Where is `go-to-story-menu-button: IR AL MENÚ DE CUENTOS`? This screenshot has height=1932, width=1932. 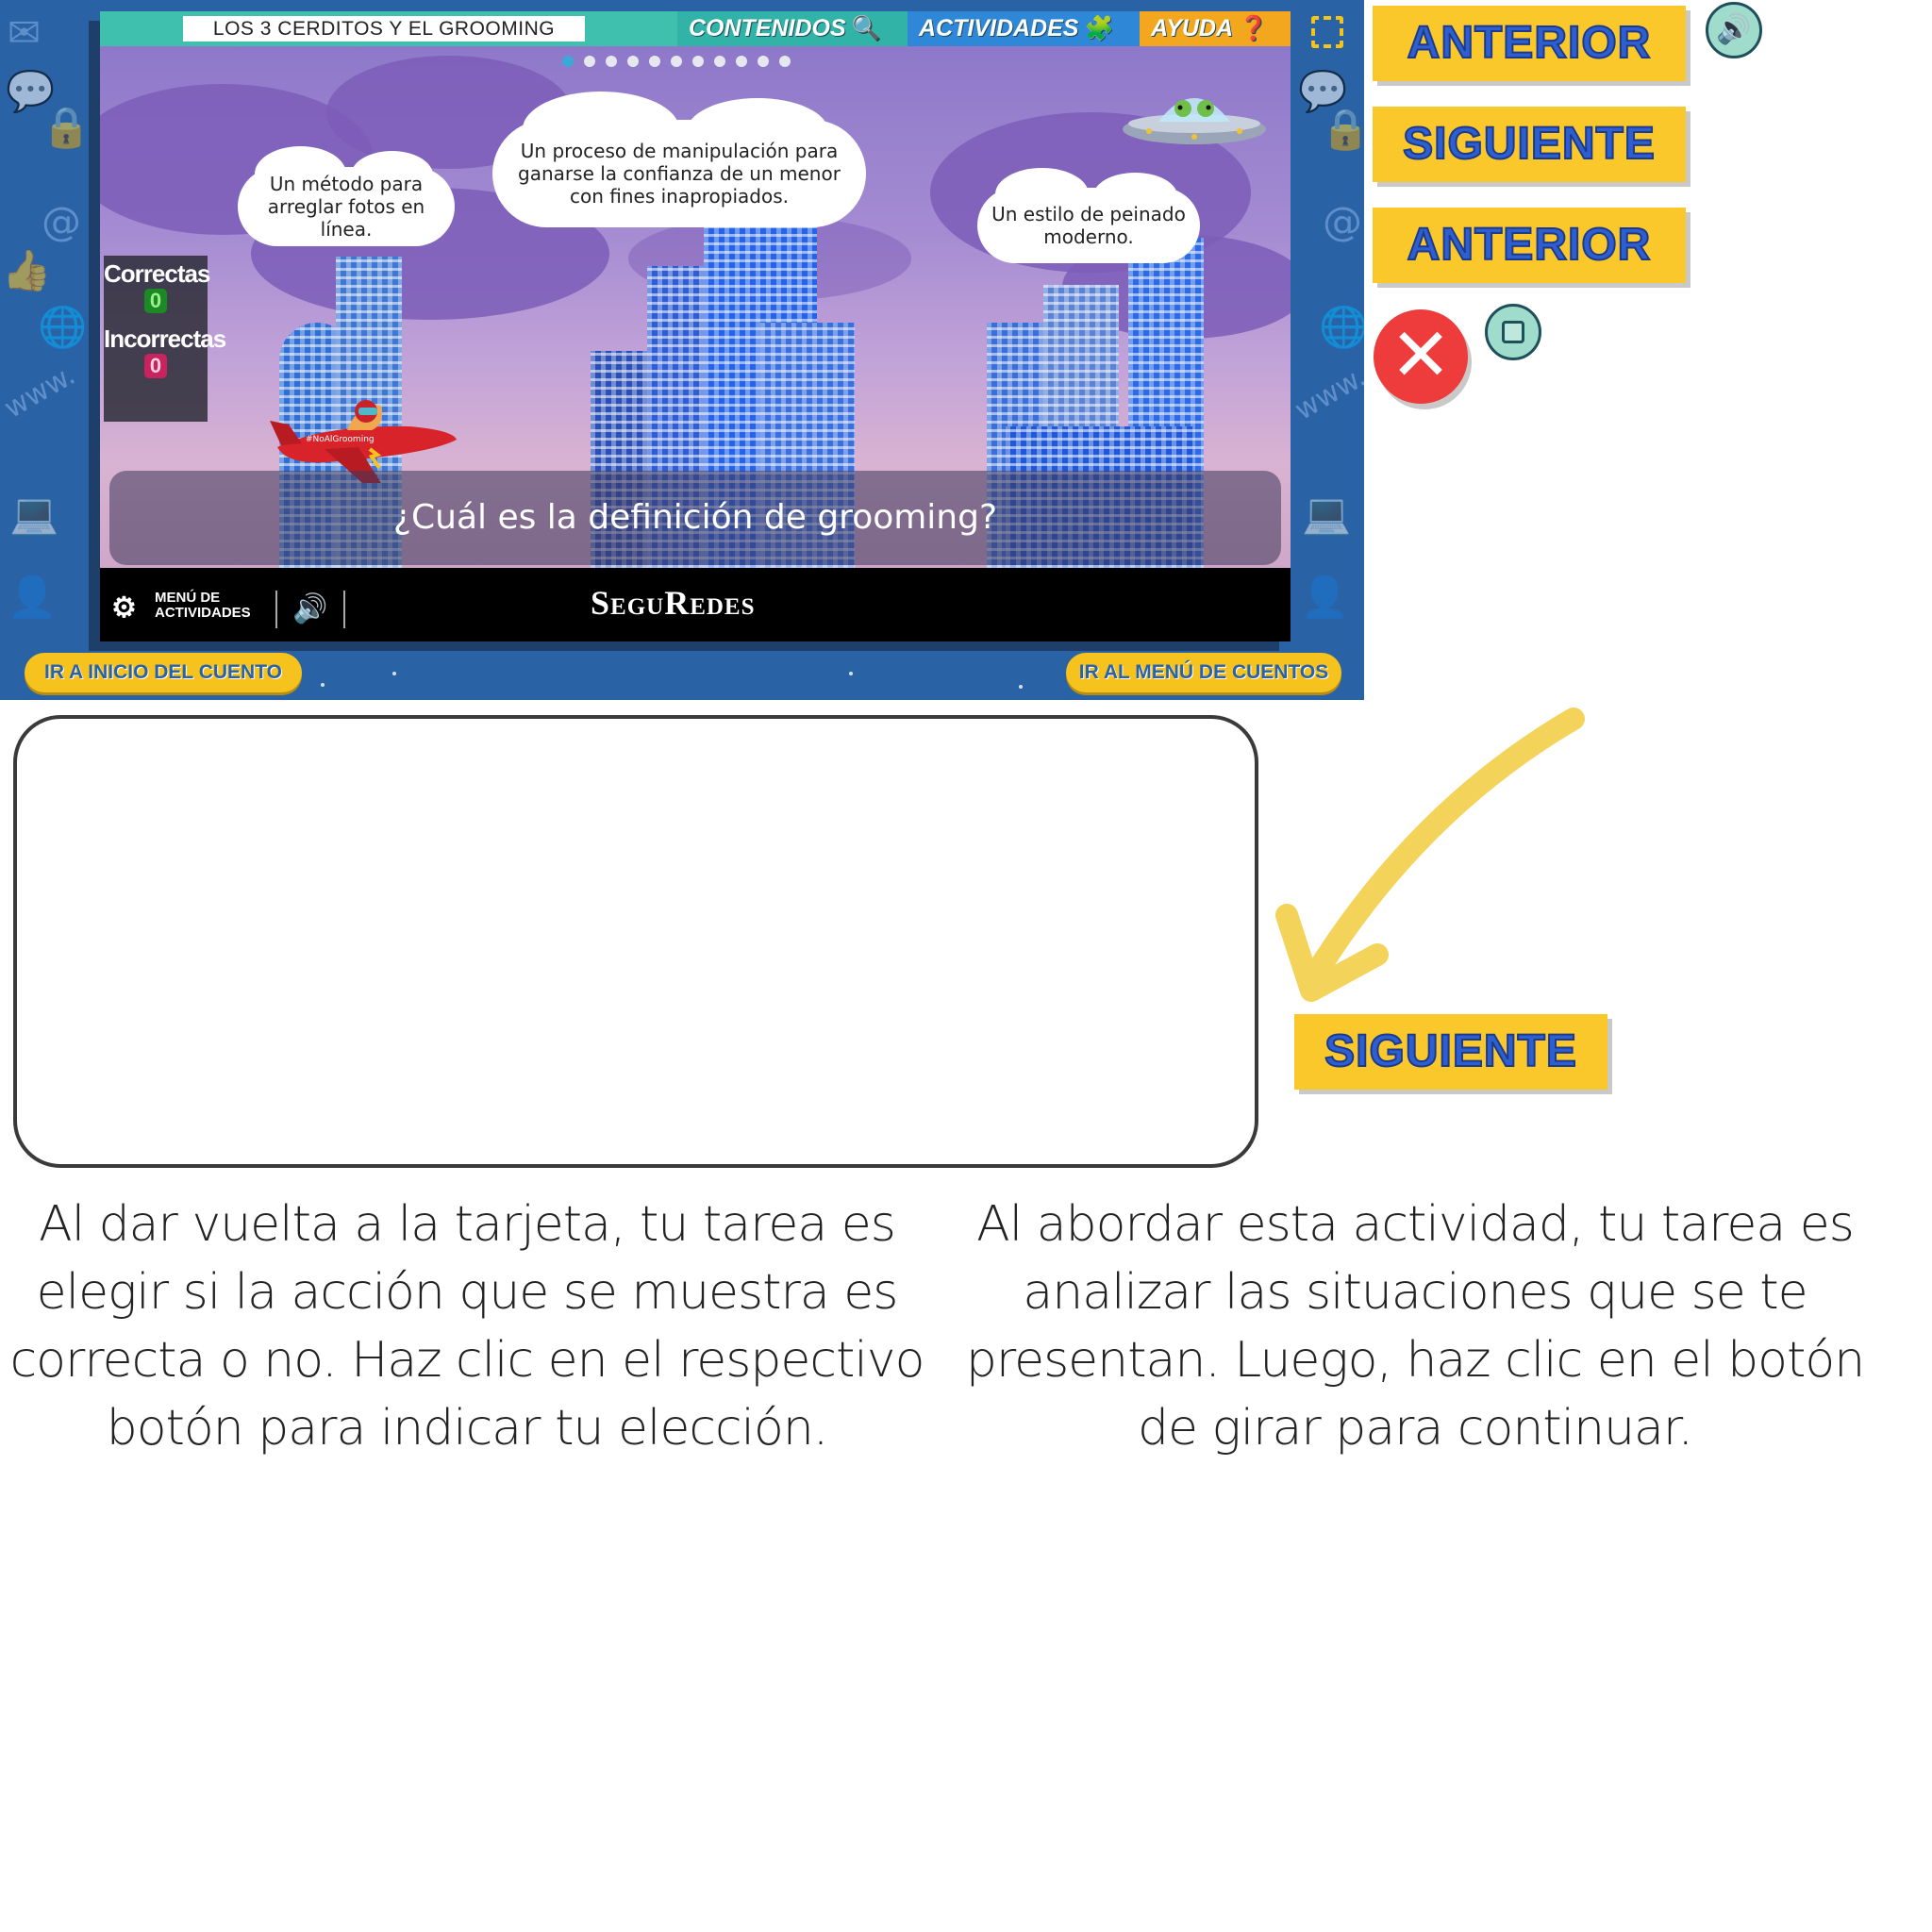 go-to-story-menu-button: IR AL MENÚ DE CUENTOS is located at coordinates (1204, 672).